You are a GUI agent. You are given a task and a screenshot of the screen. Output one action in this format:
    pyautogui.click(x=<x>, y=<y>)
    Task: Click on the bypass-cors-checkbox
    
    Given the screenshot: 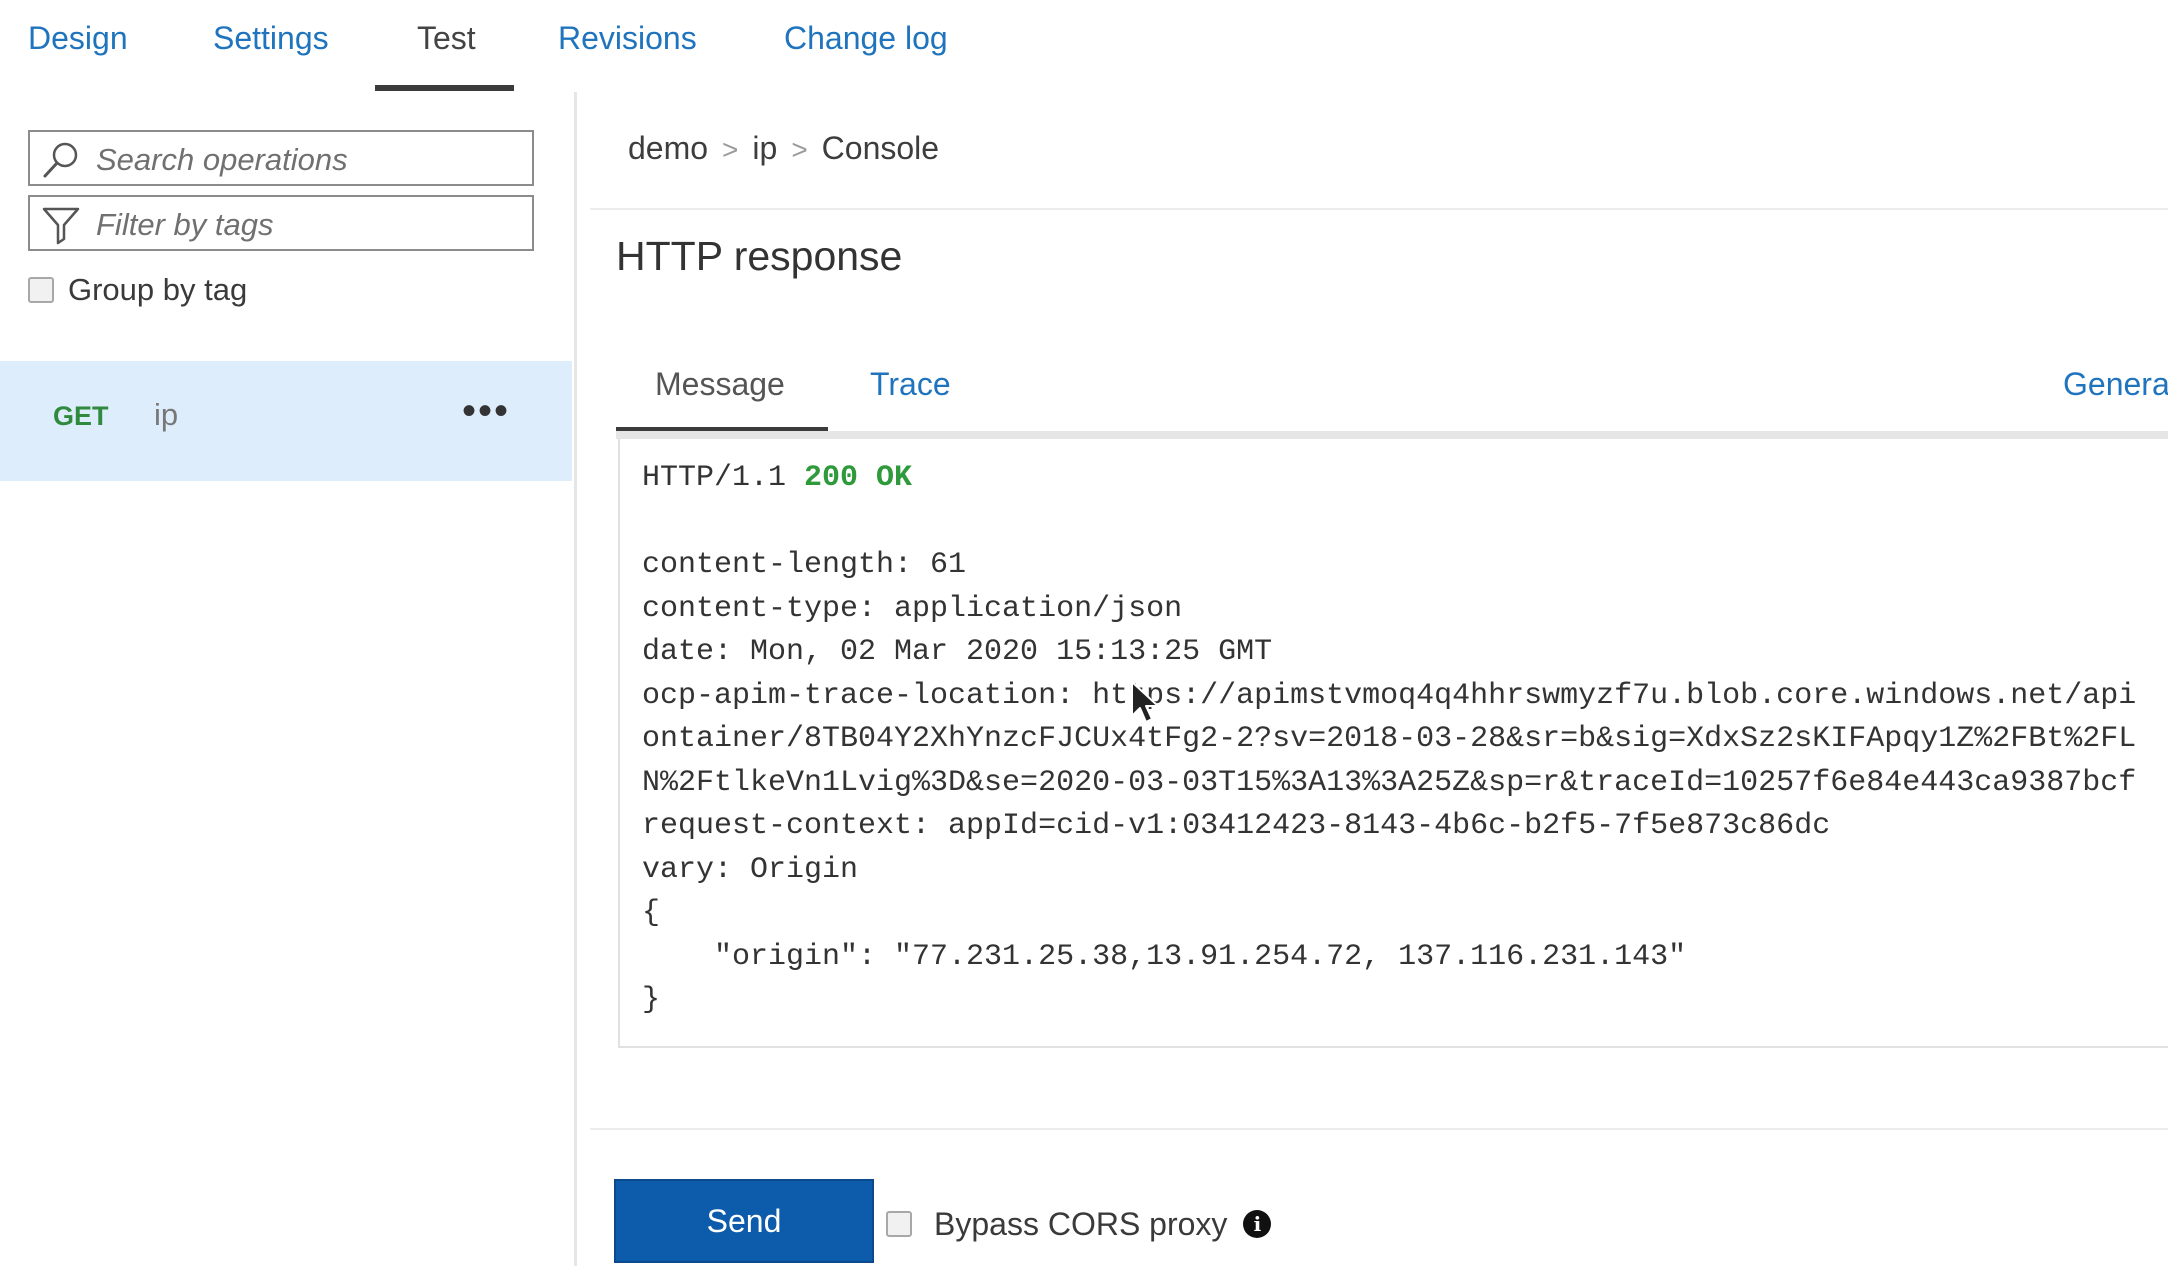 What is the action you would take?
    pyautogui.click(x=899, y=1224)
    